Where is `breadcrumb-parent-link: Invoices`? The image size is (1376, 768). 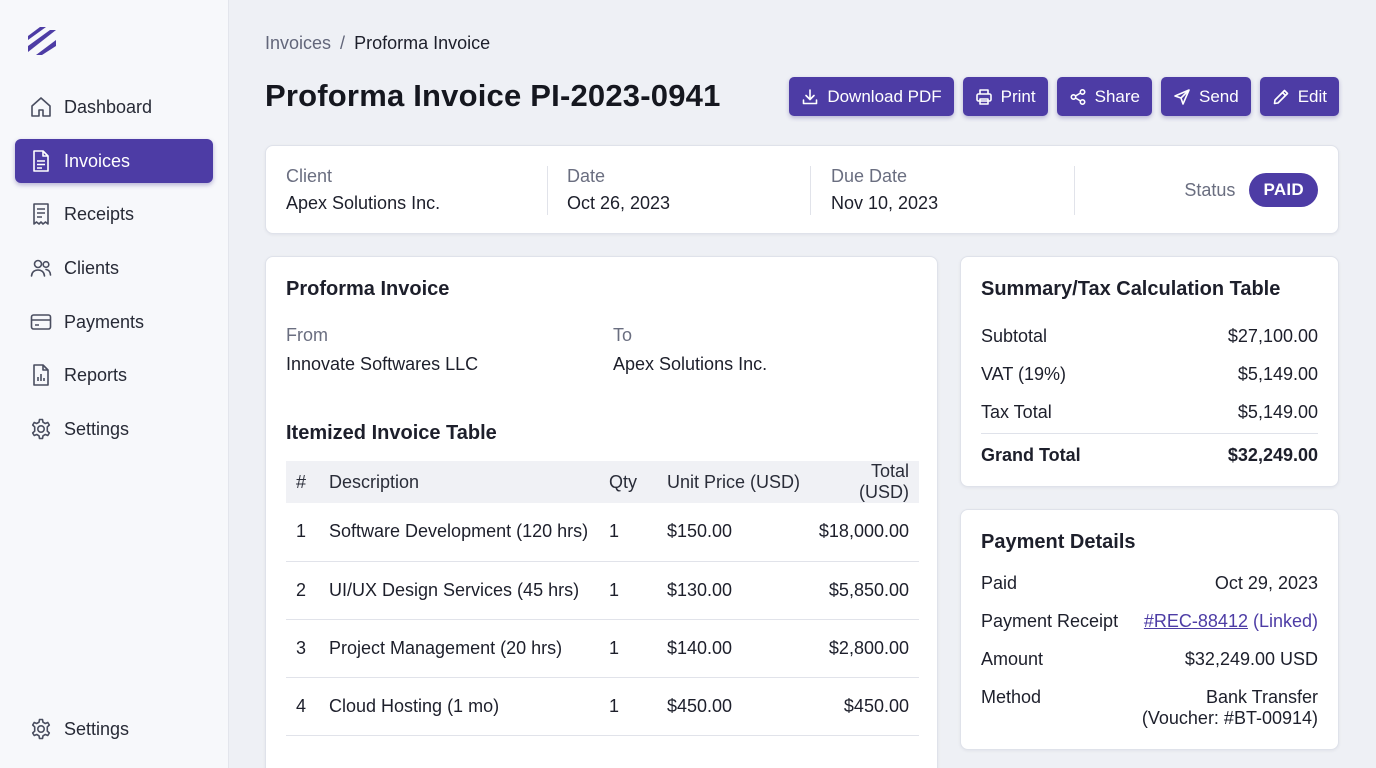
breadcrumb-parent-link: Invoices is located at coordinates (298, 43).